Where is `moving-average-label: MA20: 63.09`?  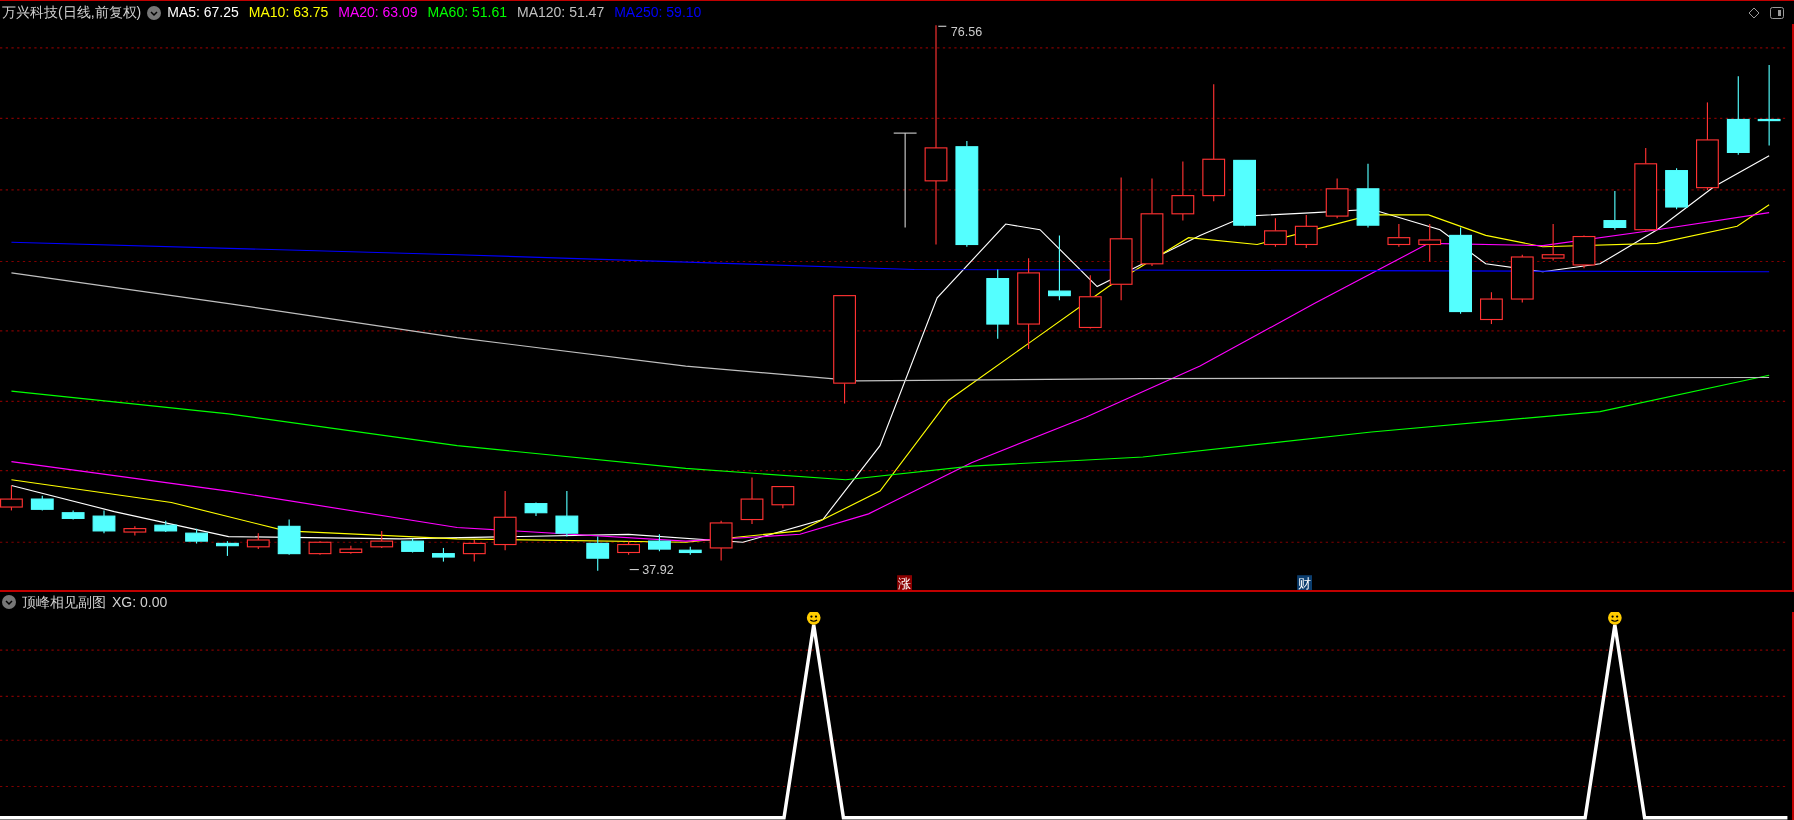
moving-average-label: MA20: 63.09 is located at coordinates (378, 12).